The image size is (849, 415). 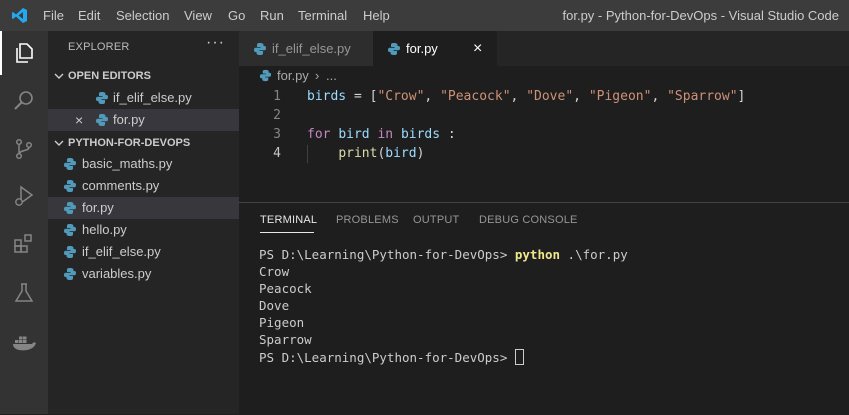 I want to click on open-editor-item-active: × for.py, so click(x=143, y=120).